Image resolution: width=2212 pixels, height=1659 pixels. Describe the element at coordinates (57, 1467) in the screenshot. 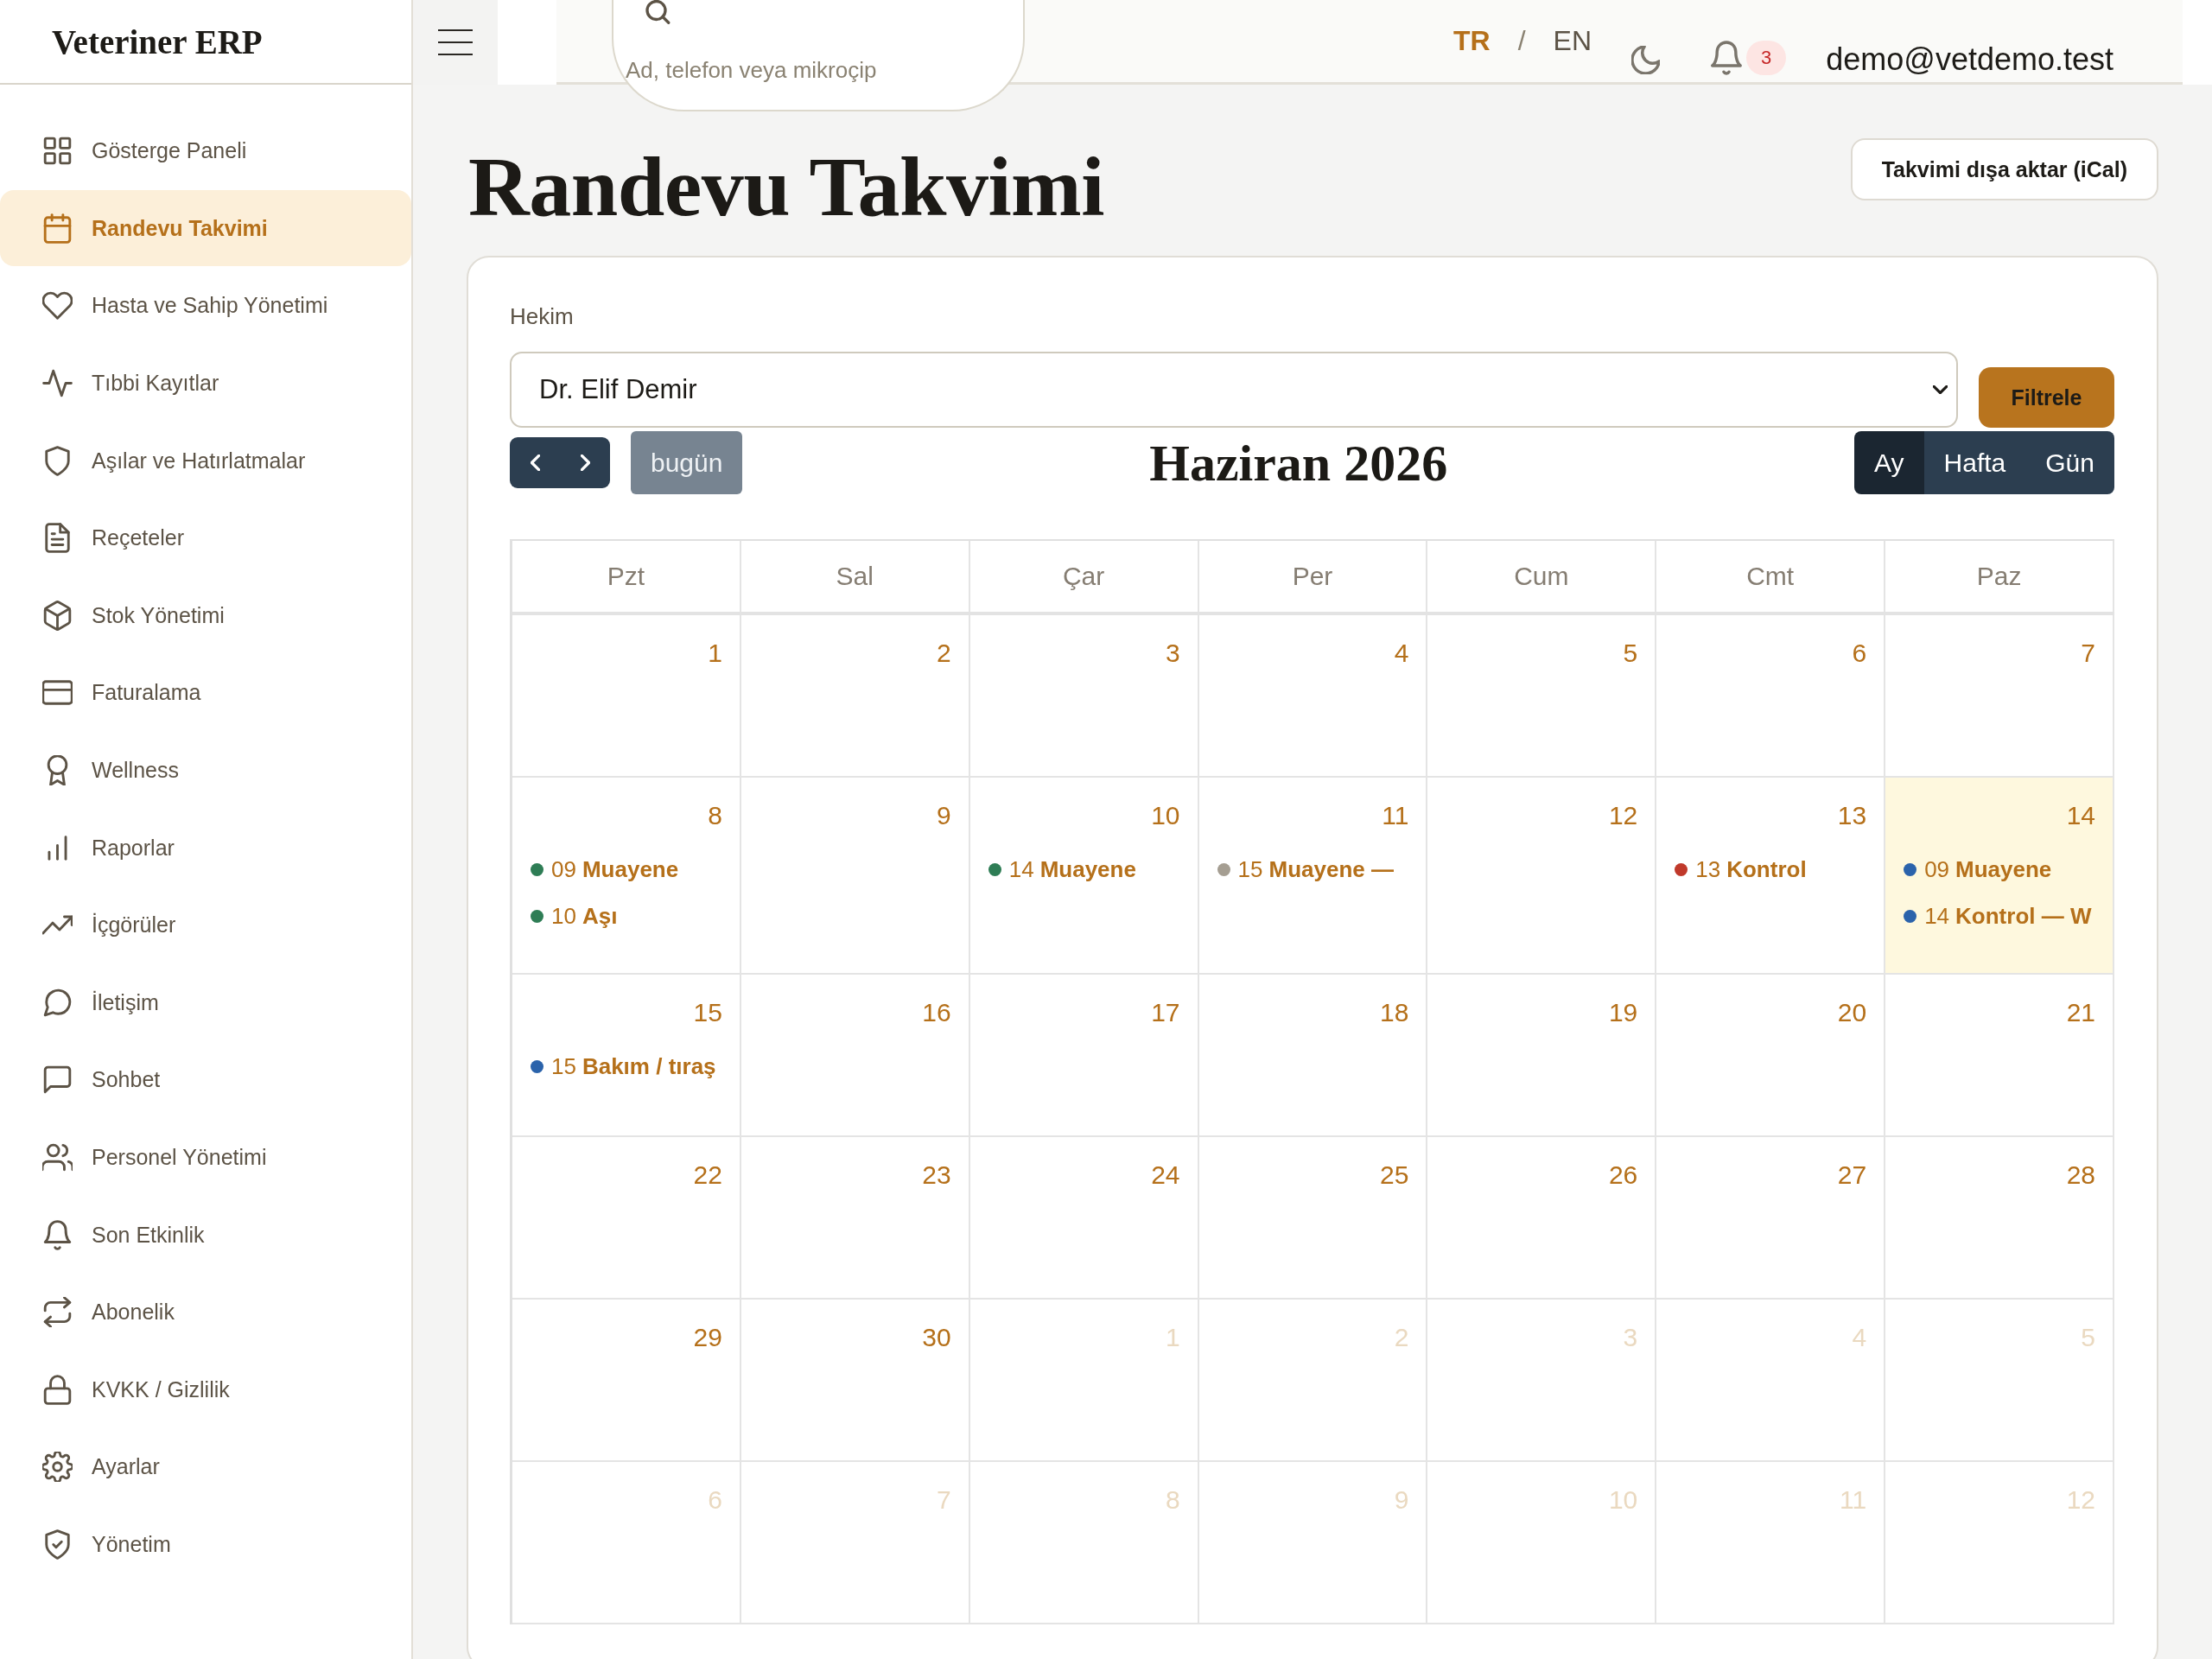

I see `settings-icon` at that location.